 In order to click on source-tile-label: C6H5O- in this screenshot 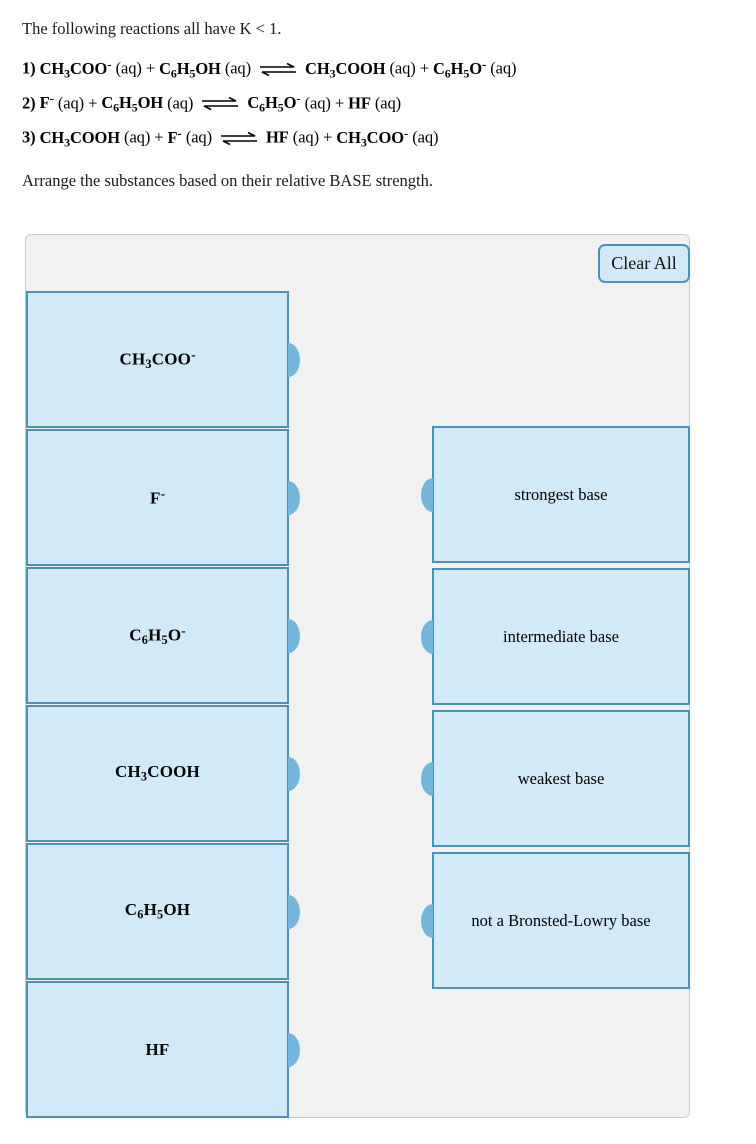, I will do `click(157, 635)`.